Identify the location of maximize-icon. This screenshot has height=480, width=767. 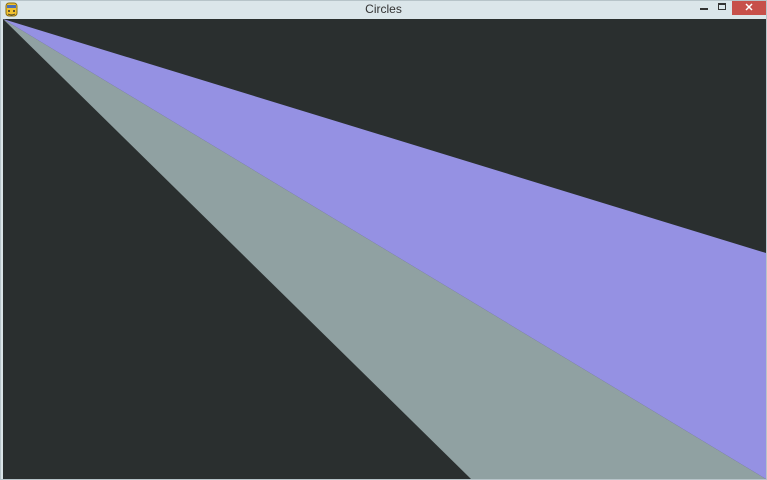
(722, 8).